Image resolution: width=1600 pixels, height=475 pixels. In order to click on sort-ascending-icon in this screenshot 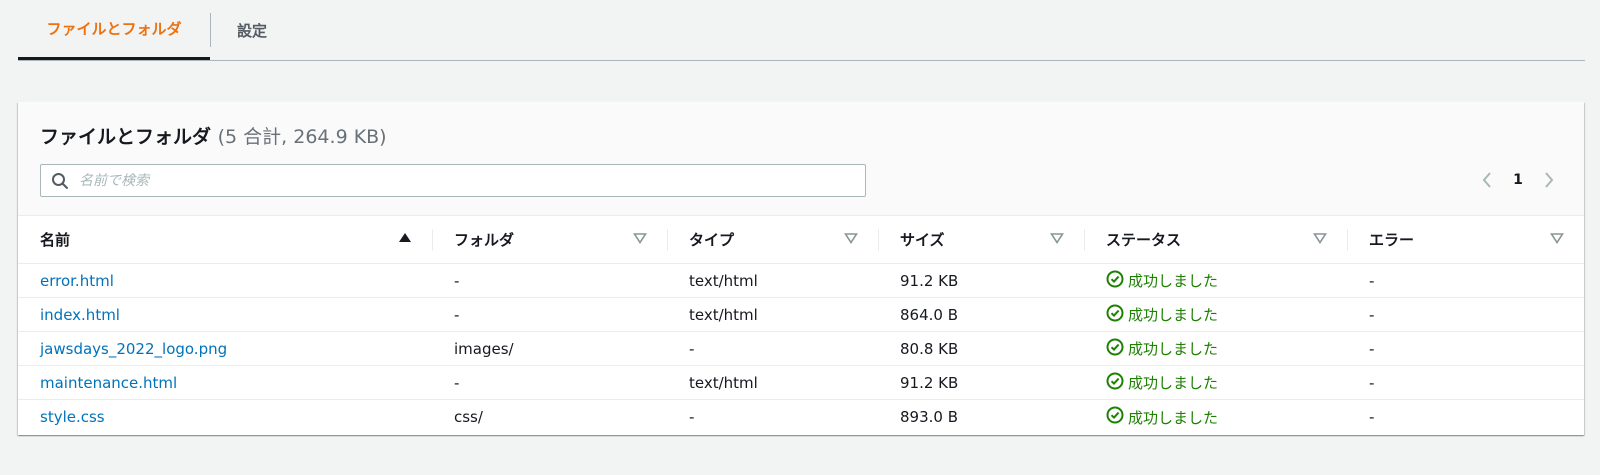, I will do `click(405, 238)`.